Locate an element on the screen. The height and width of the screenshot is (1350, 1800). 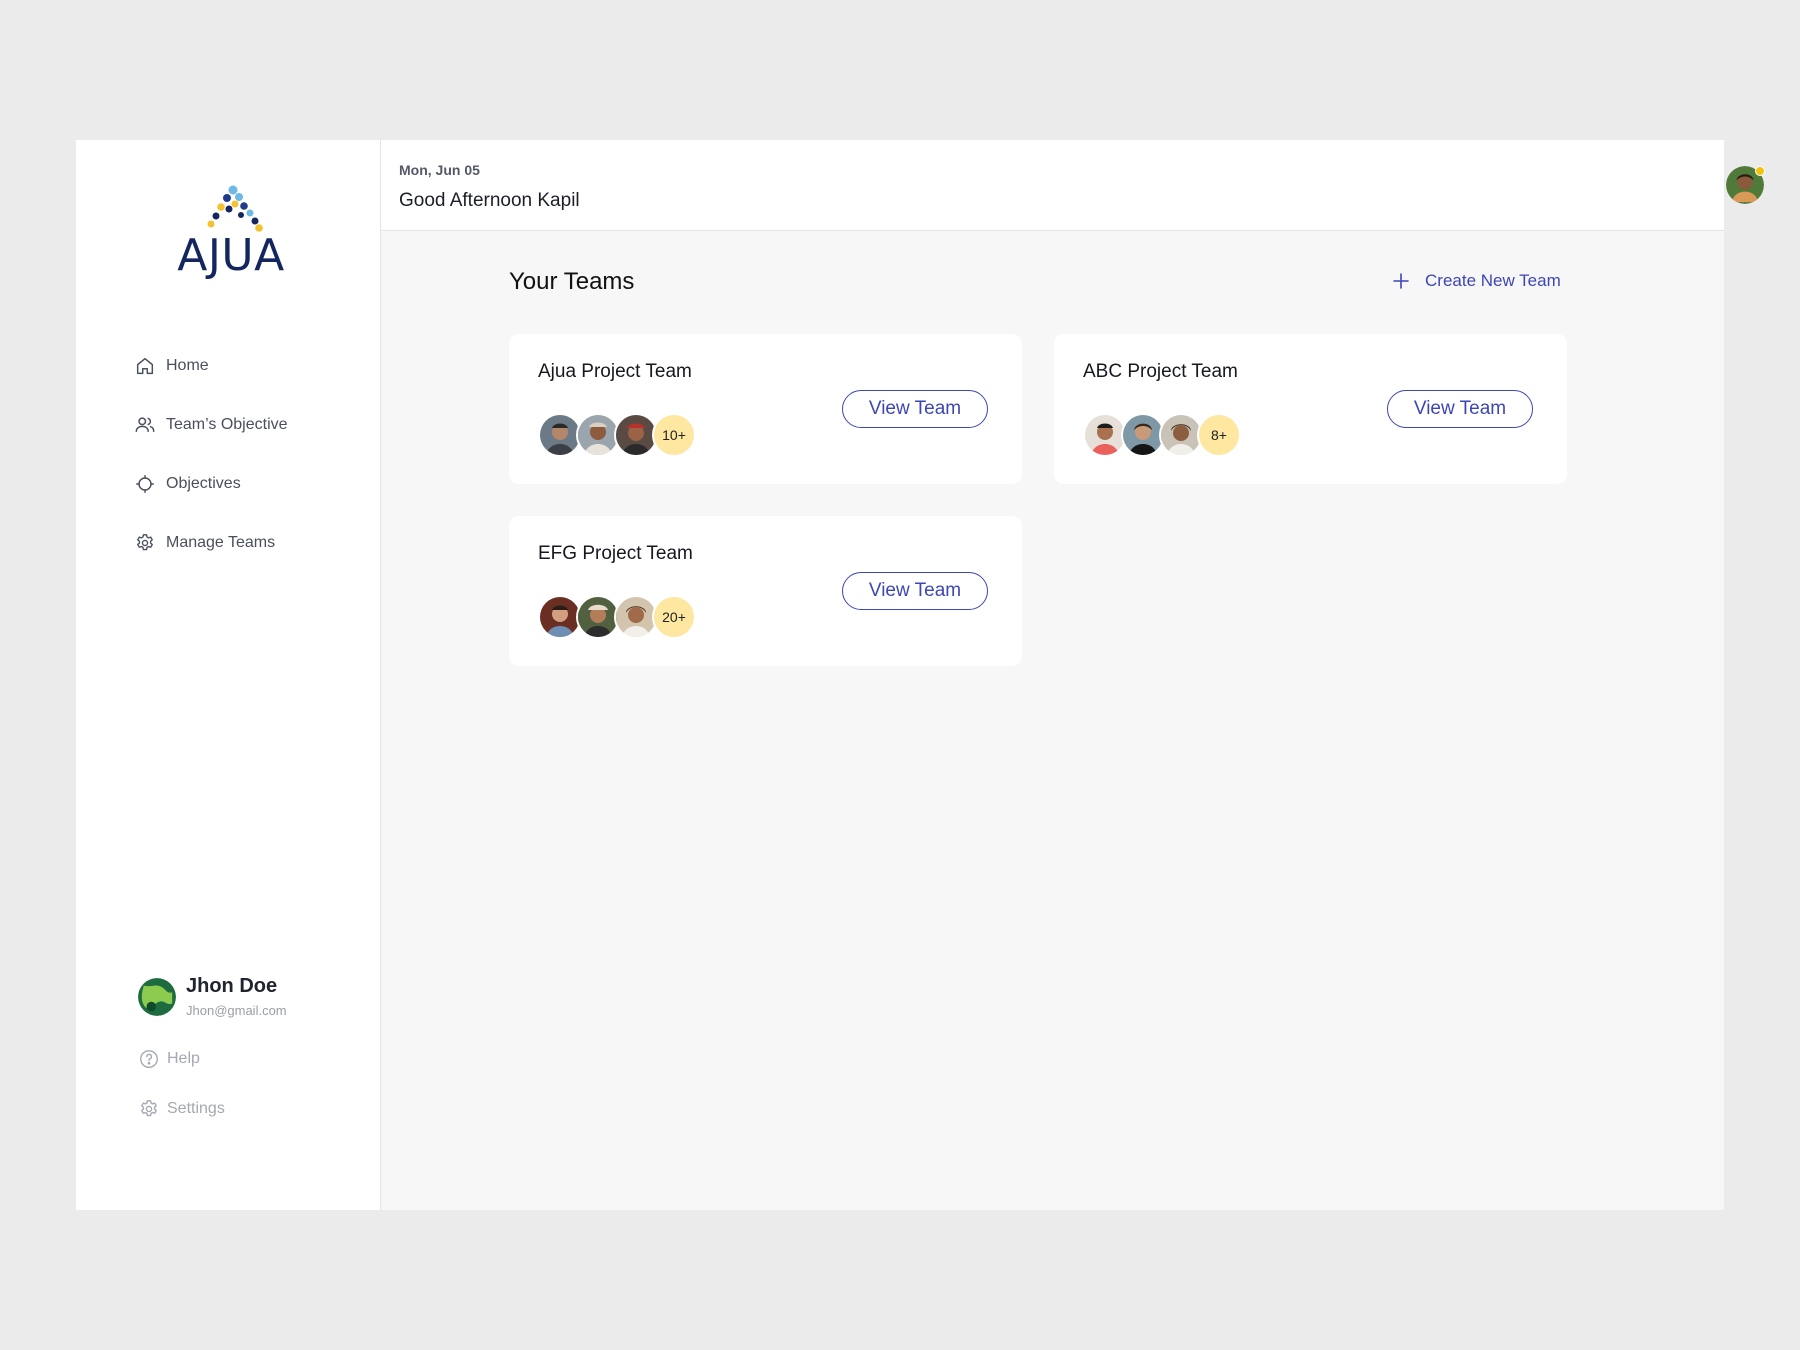
profile-name: Jhon Doe is located at coordinates (232, 986).